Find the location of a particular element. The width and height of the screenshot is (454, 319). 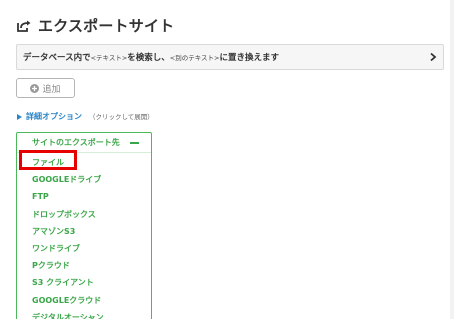

destination-pcloud: Pクラウド is located at coordinates (84, 265).